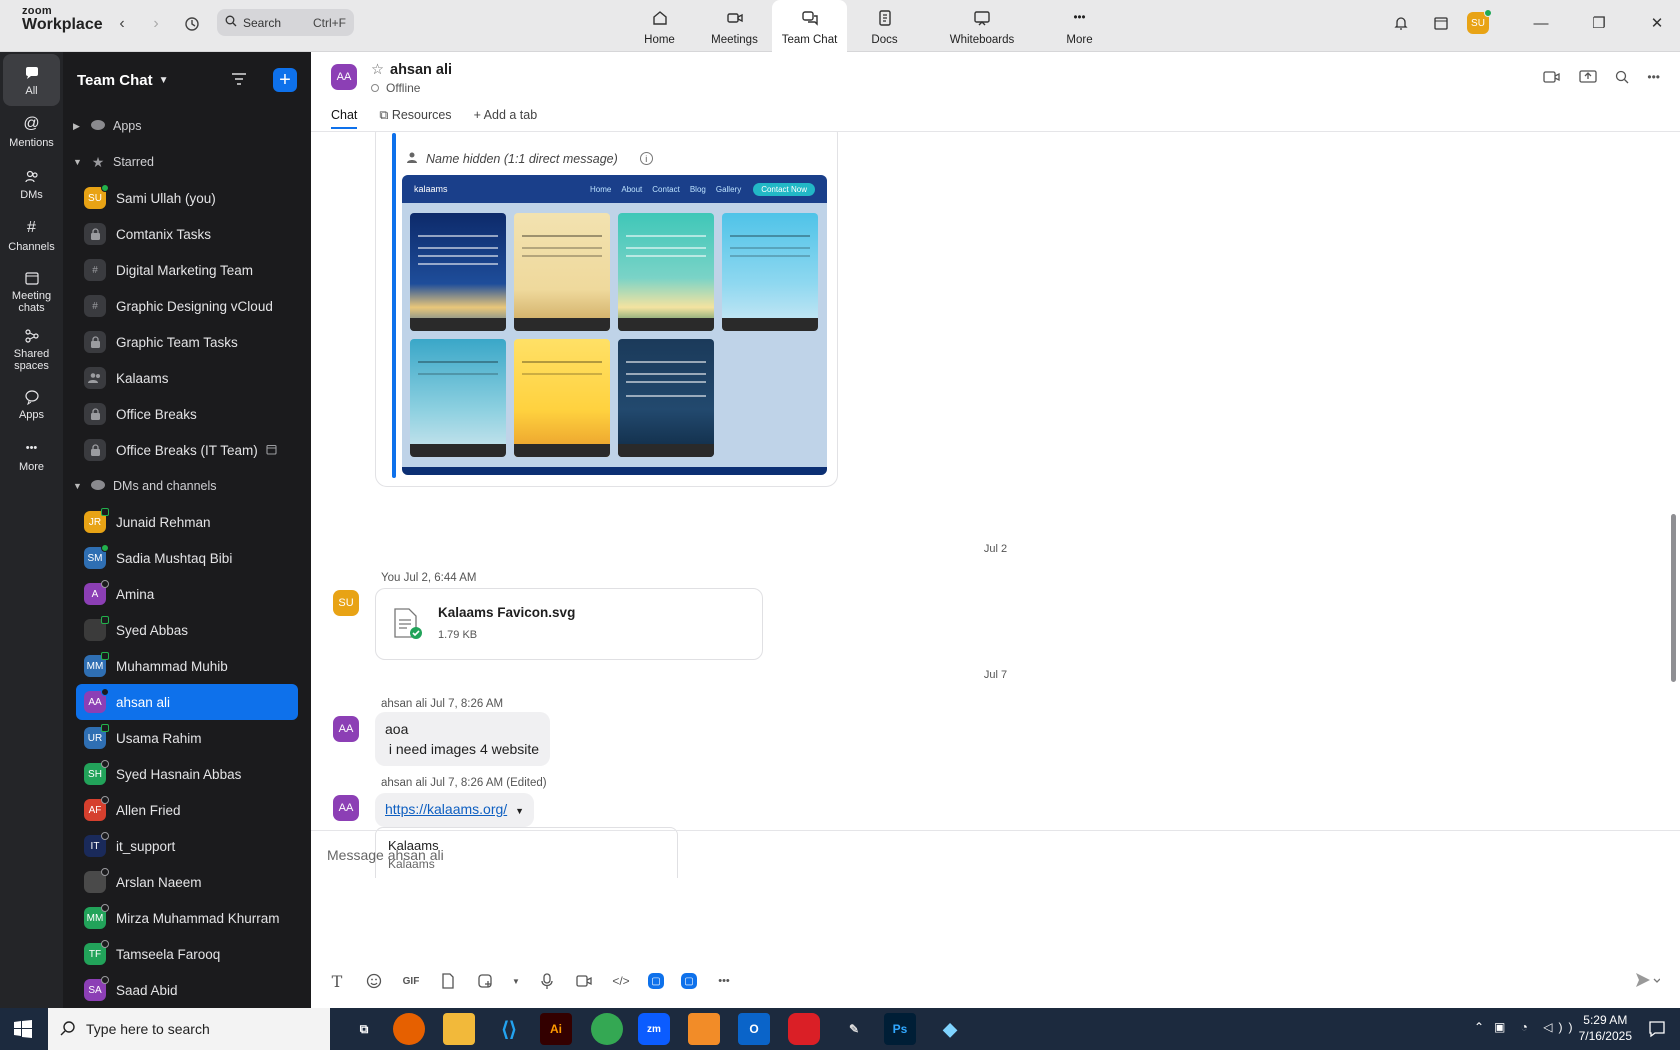  I want to click on rail-dms: DMs, so click(31, 184).